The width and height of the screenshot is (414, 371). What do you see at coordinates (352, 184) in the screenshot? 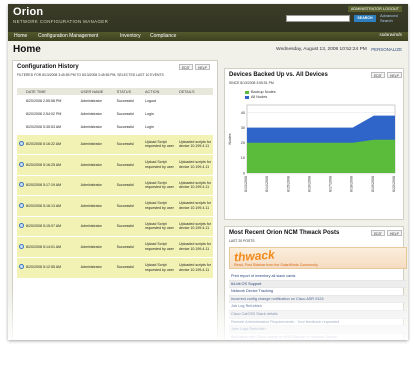
I see `x-tick-label: 8/18/2008` at bounding box center [352, 184].